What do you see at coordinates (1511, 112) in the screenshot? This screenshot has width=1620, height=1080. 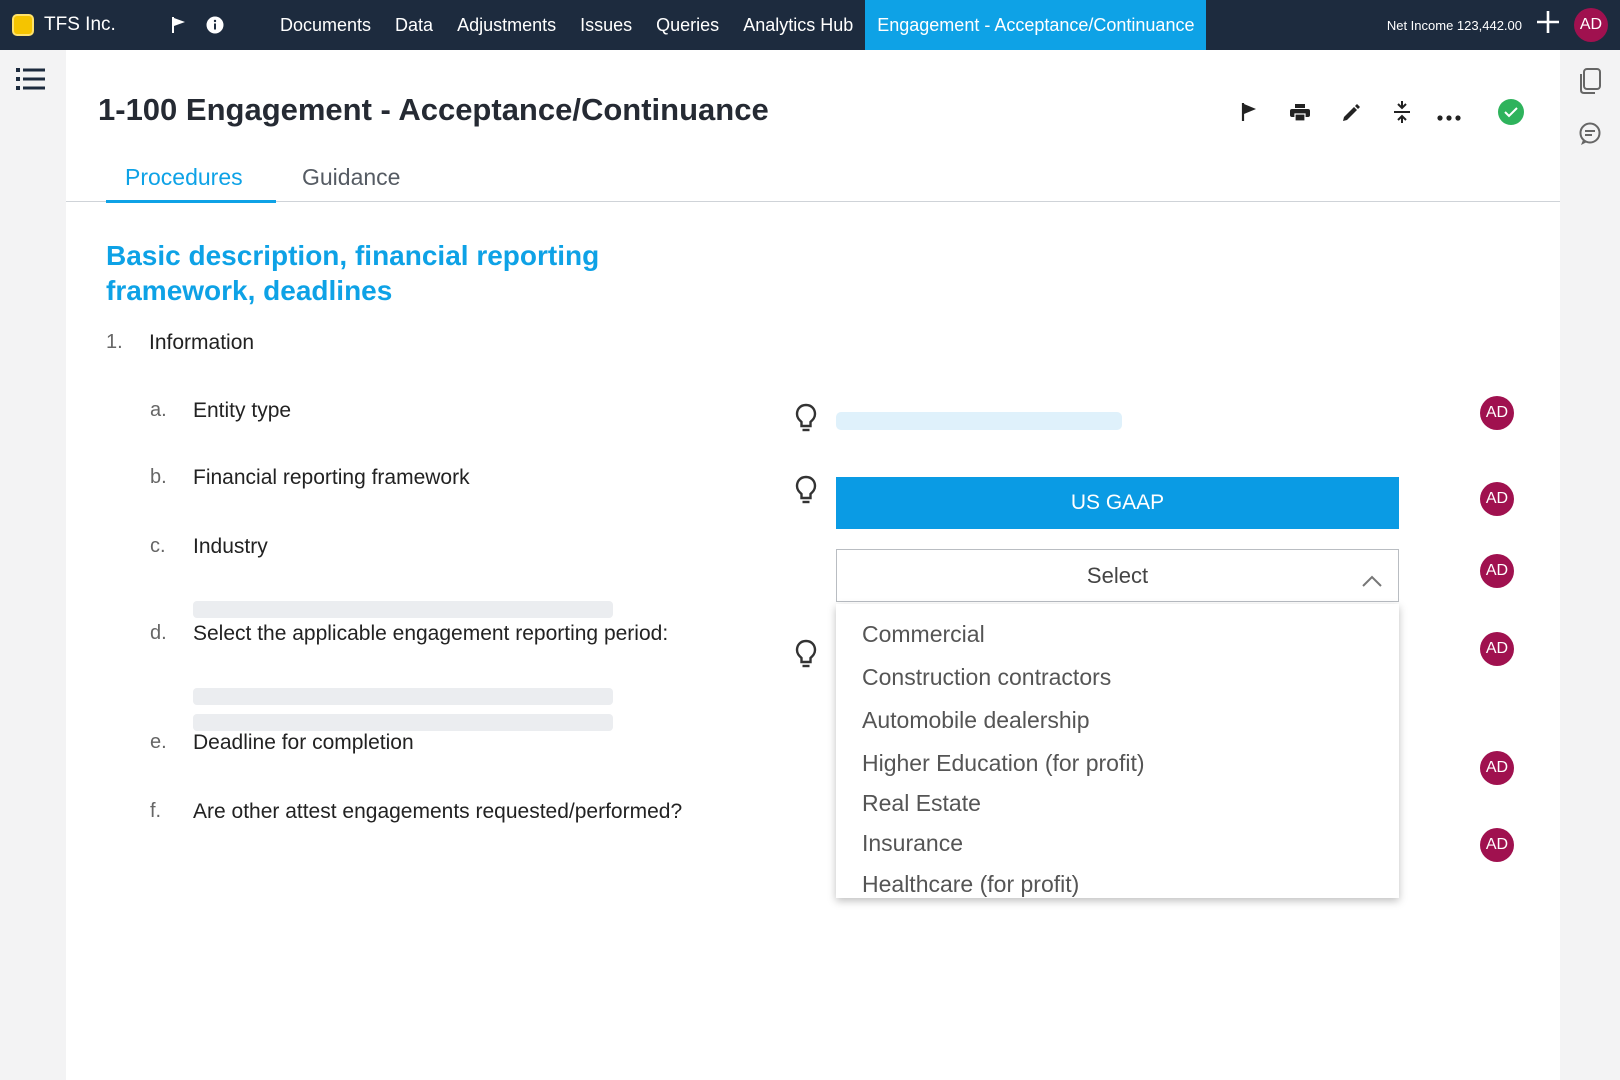 I see `check-circle-icon` at bounding box center [1511, 112].